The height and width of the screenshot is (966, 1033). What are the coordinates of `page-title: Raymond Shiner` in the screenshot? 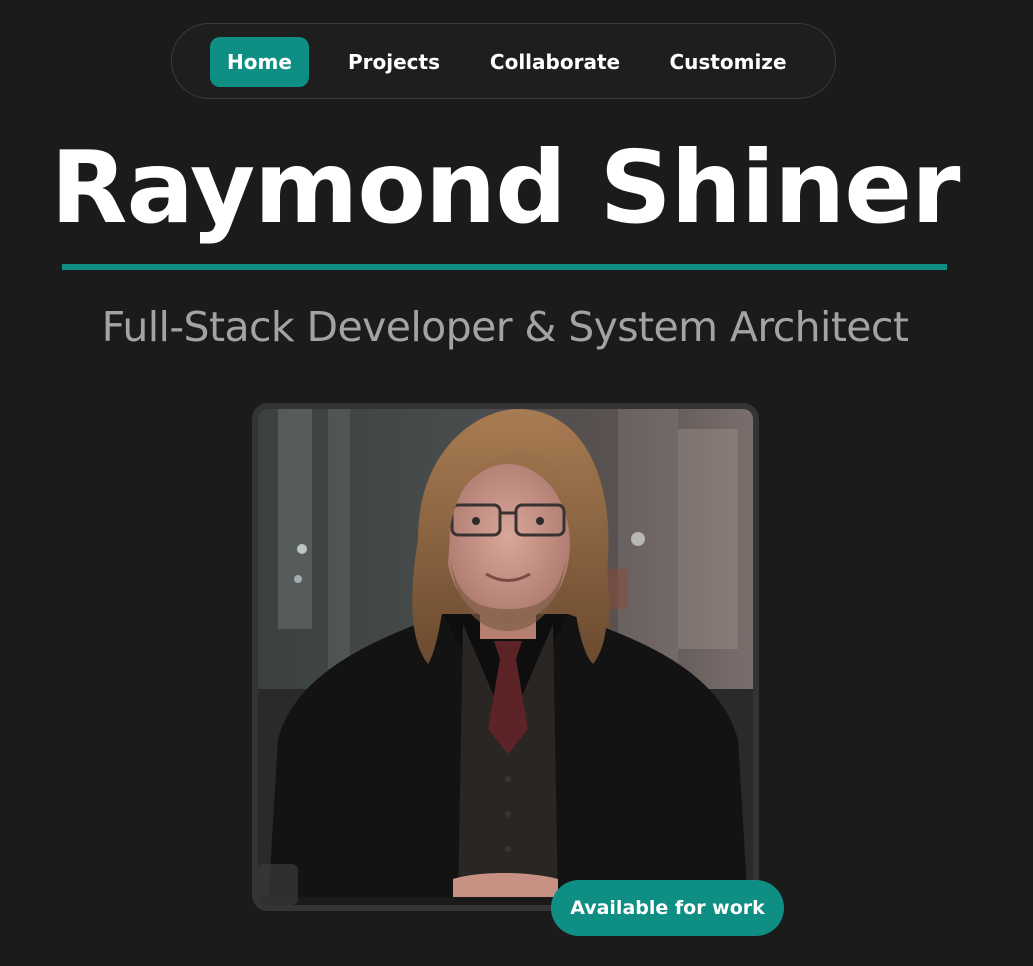 It's located at (505, 187).